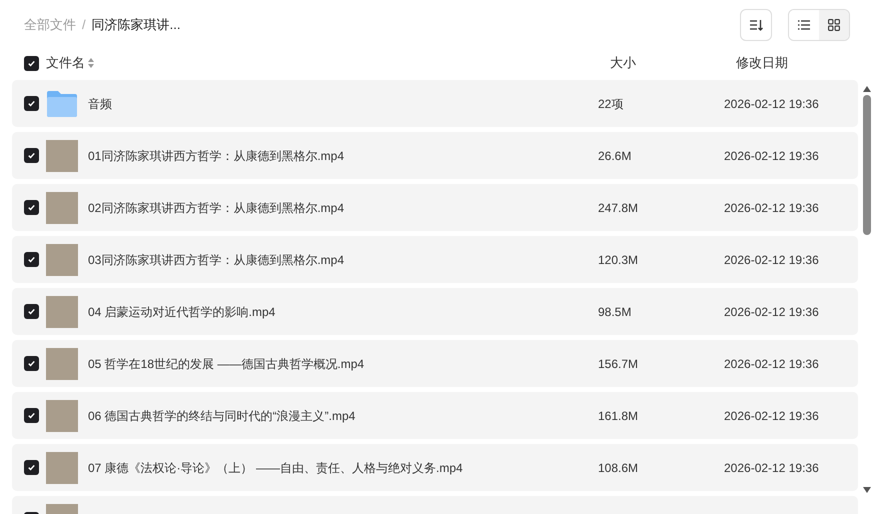 The image size is (874, 514). What do you see at coordinates (435, 415) in the screenshot?
I see `file-row: 06 德国古典哲学的终结与同时代的“浪漫主义”.mp4 161.8M 2026-02-12 19:36` at bounding box center [435, 415].